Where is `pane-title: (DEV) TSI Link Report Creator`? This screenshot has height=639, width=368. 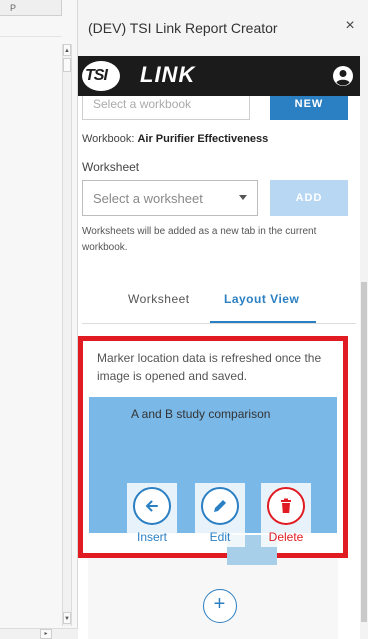 pane-title: (DEV) TSI Link Report Creator is located at coordinates (183, 28).